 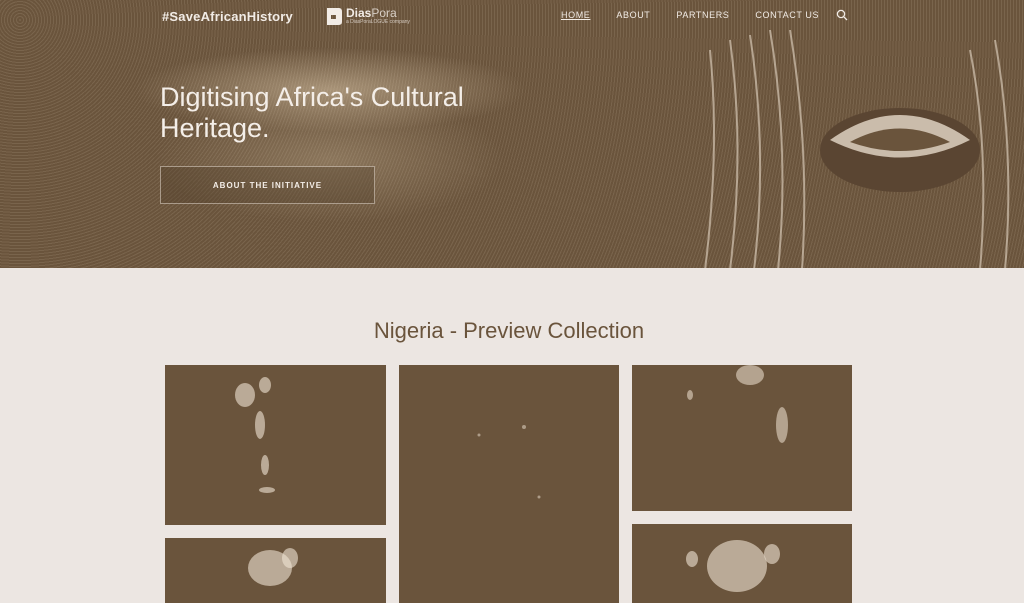 I want to click on nav-partners: PARTNERS, so click(x=702, y=15).